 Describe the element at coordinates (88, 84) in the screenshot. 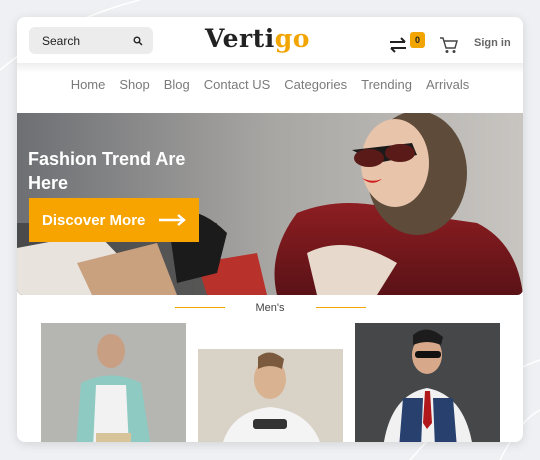

I see `nav-item-home: Home` at that location.